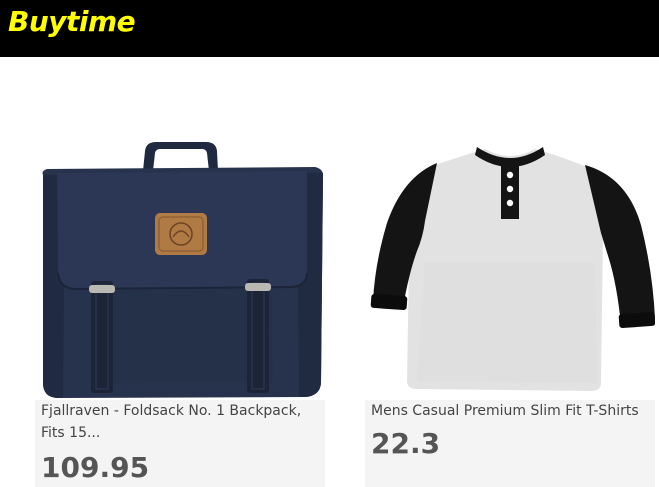 Image resolution: width=659 pixels, height=487 pixels. Describe the element at coordinates (329, 28) in the screenshot. I see `header-bar: Buytime` at that location.